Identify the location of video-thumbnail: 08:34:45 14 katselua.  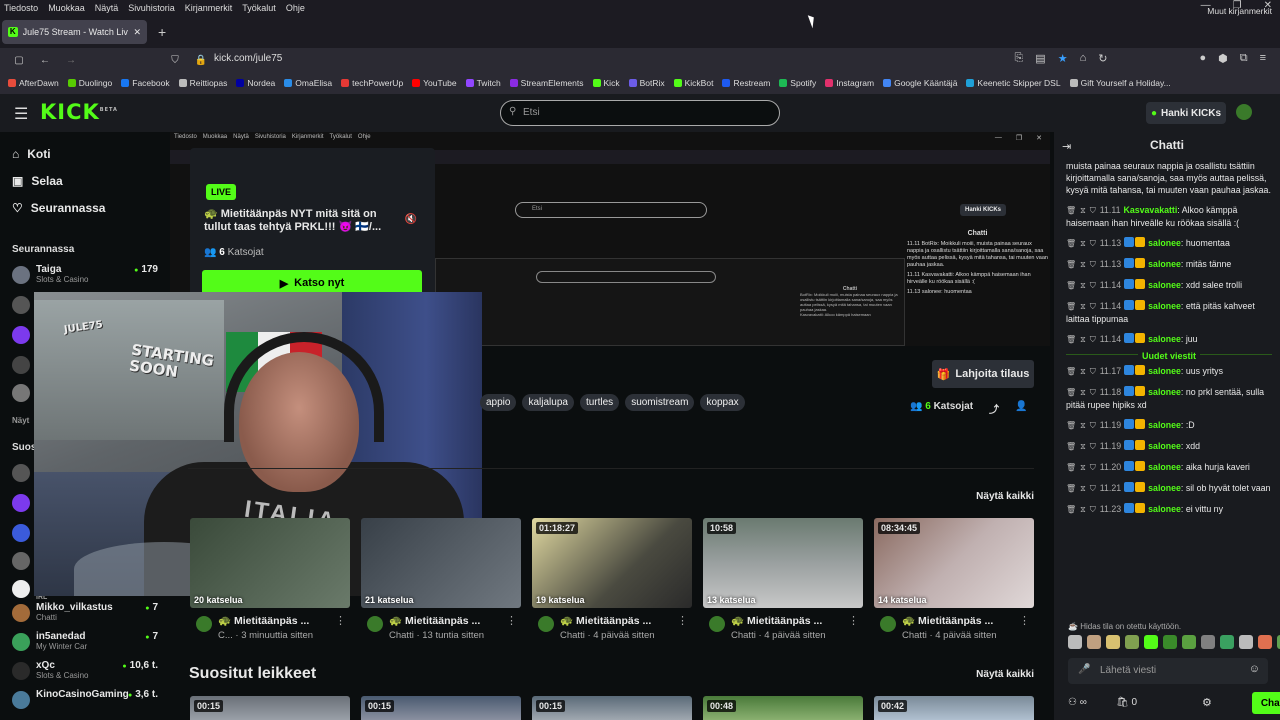
(954, 563).